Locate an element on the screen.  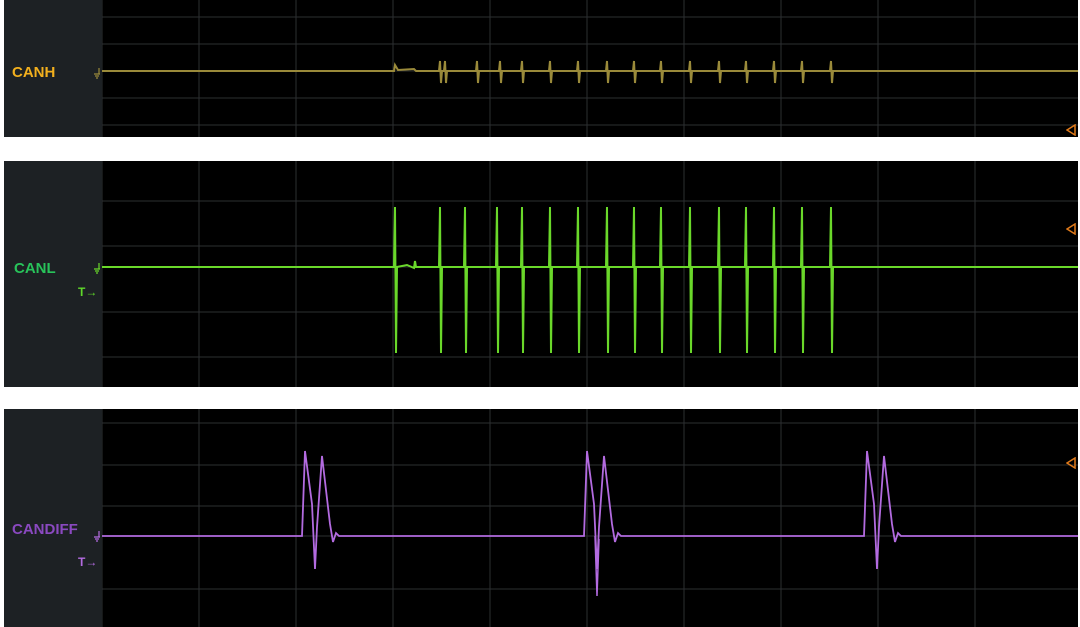
channel-sidebar-candiff: CANDIFF T→ is located at coordinates (53, 518).